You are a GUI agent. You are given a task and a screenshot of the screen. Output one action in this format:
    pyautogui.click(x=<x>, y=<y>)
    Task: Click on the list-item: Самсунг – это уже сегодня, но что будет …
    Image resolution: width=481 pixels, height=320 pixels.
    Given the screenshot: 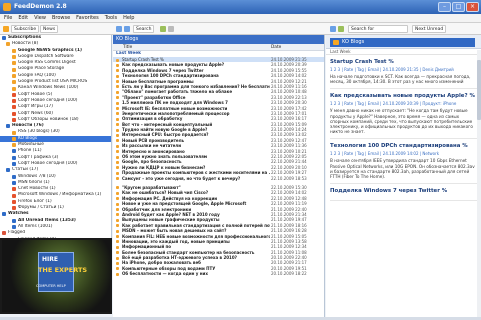 What is the action you would take?
    pyautogui.click(x=218, y=178)
    